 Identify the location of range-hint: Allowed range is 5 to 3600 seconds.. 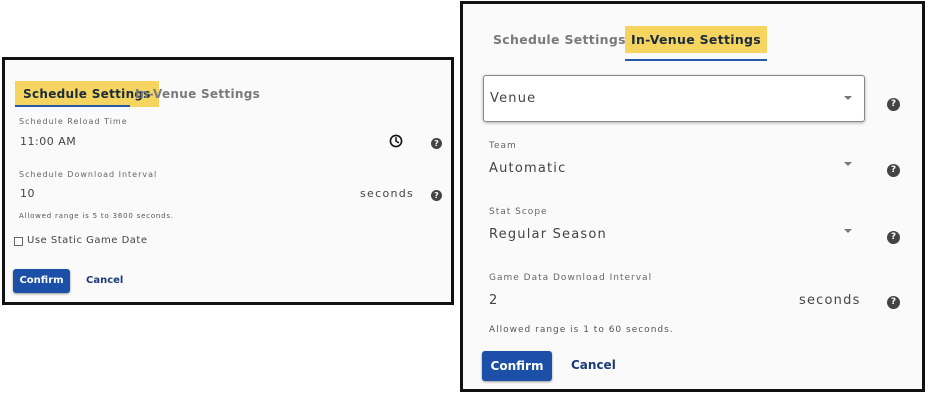
(96, 216).